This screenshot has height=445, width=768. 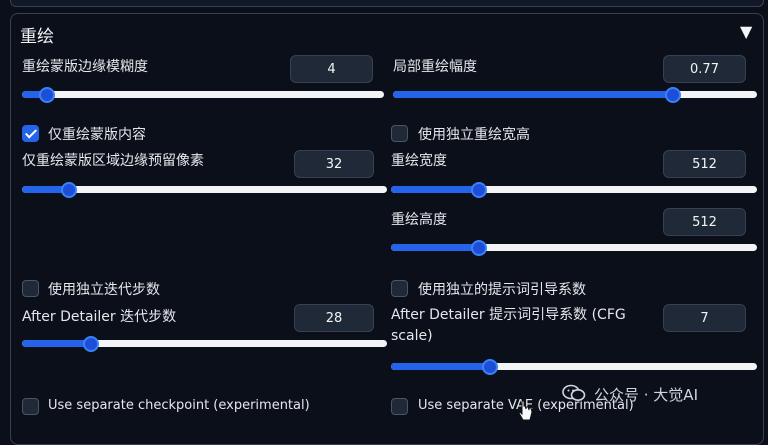 I want to click on height-slider, so click(x=574, y=247).